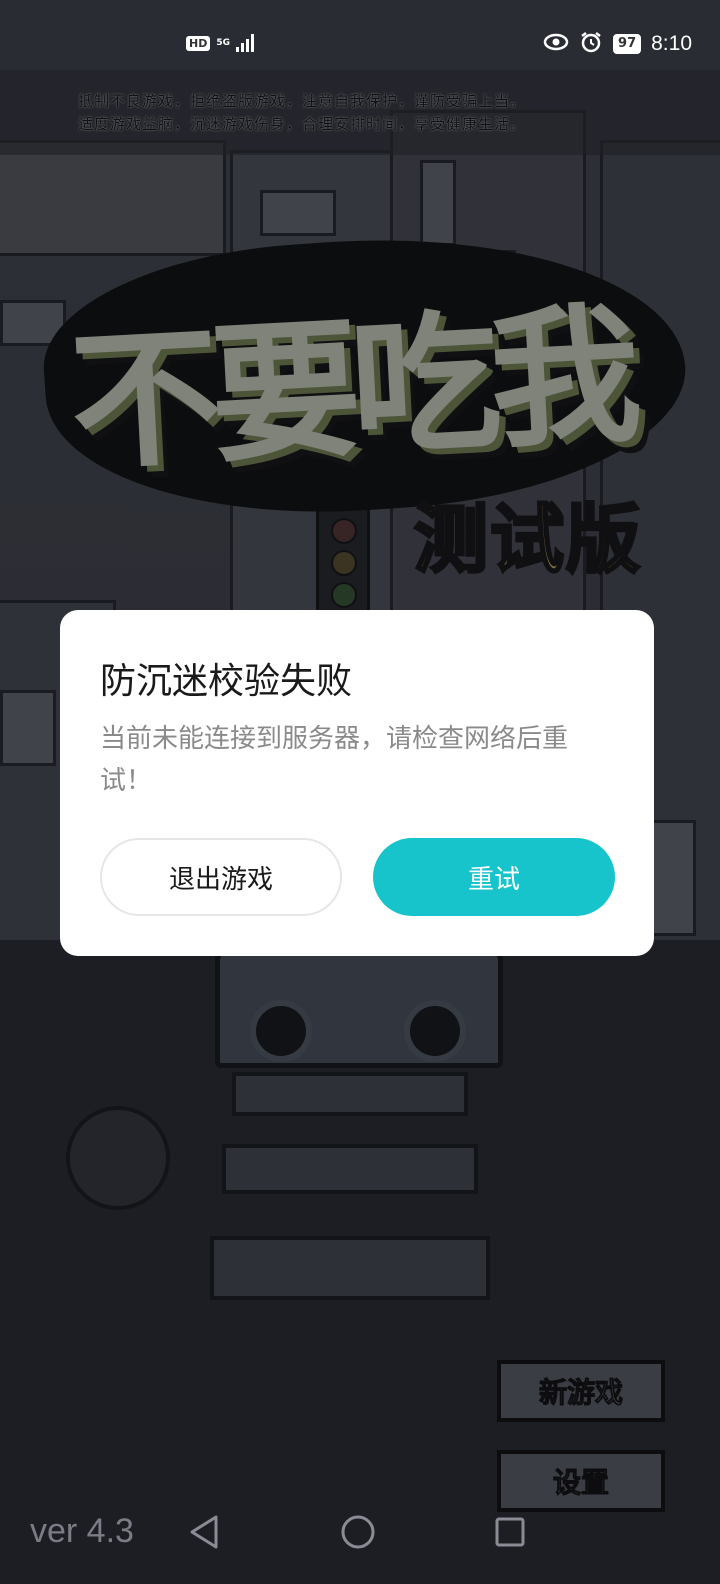 The image size is (720, 1584). I want to click on hd-icon: HD, so click(198, 43).